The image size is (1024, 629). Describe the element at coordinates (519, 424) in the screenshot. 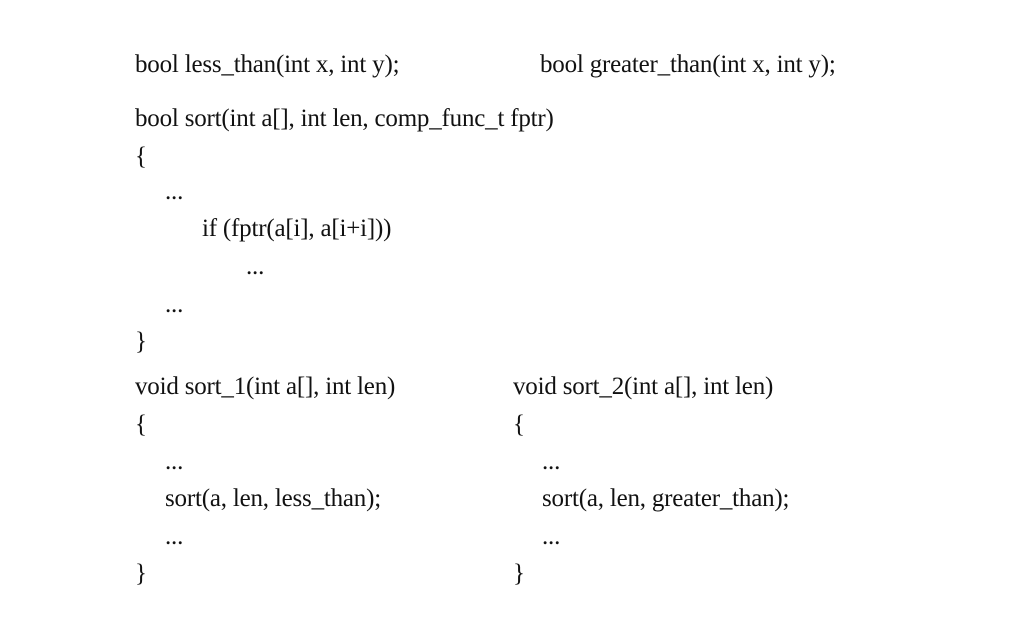

I see `sort2-open-brace: {` at that location.